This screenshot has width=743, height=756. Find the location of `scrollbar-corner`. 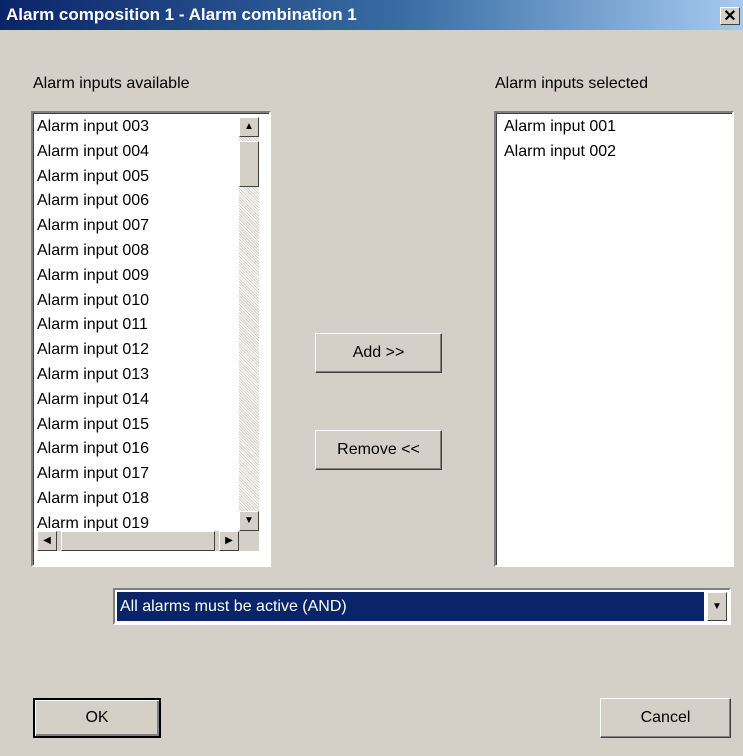

scrollbar-corner is located at coordinates (249, 541).